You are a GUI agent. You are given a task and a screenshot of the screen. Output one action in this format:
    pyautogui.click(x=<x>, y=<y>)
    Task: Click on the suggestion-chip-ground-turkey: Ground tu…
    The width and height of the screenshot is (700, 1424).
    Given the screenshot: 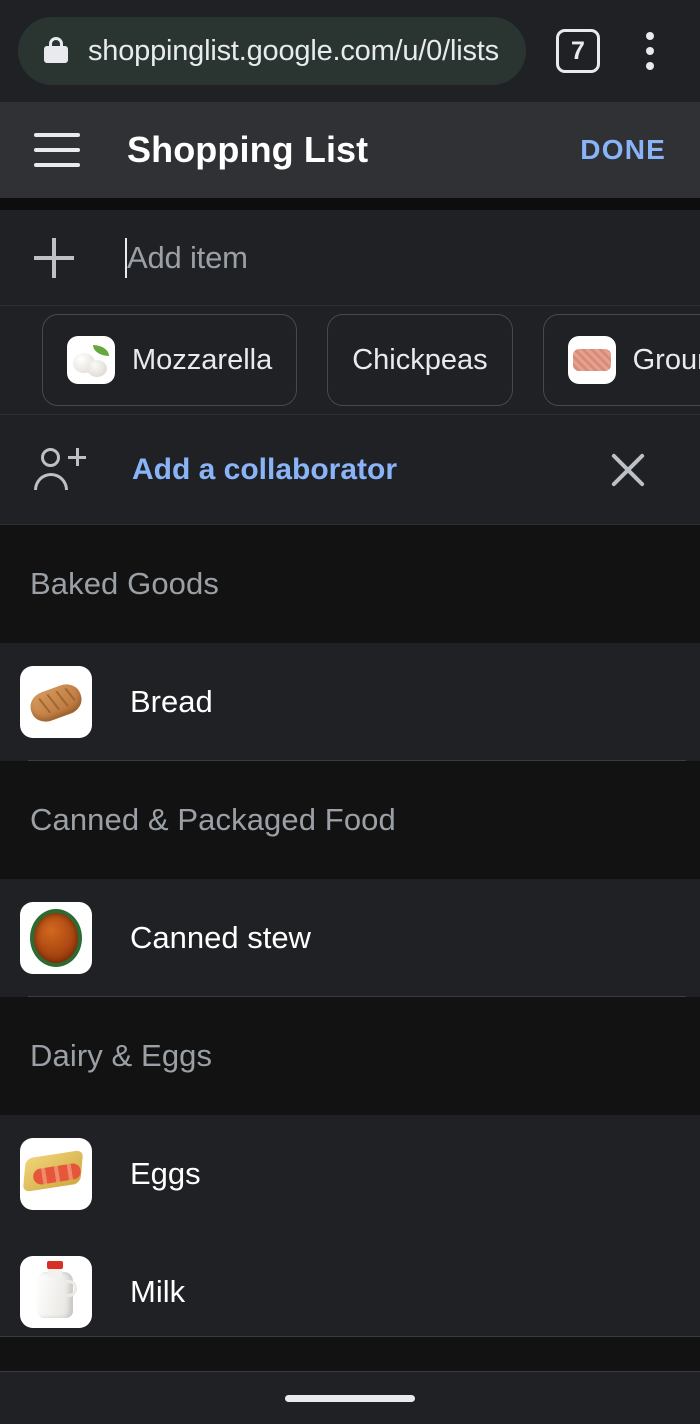 What is the action you would take?
    pyautogui.click(x=621, y=360)
    